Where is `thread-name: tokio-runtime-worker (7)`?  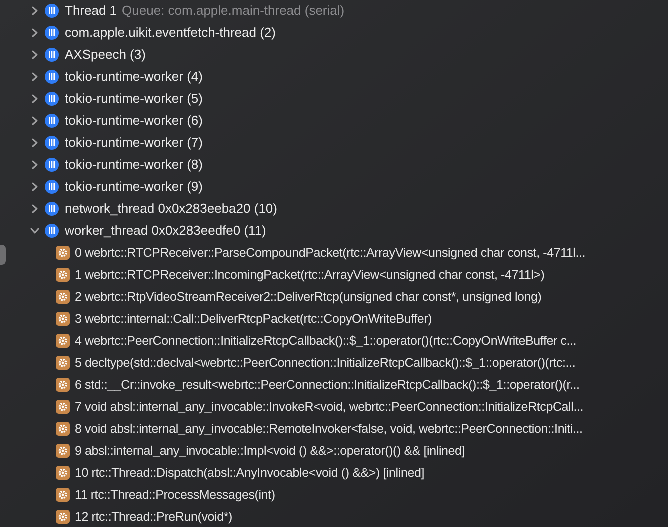
thread-name: tokio-runtime-worker (7) is located at coordinates (134, 143).